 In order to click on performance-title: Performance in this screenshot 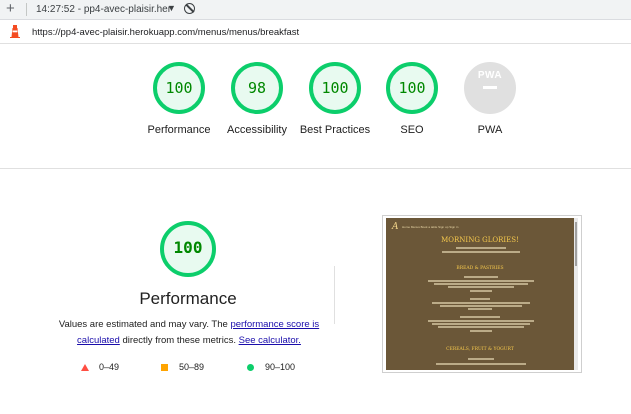, I will do `click(188, 298)`.